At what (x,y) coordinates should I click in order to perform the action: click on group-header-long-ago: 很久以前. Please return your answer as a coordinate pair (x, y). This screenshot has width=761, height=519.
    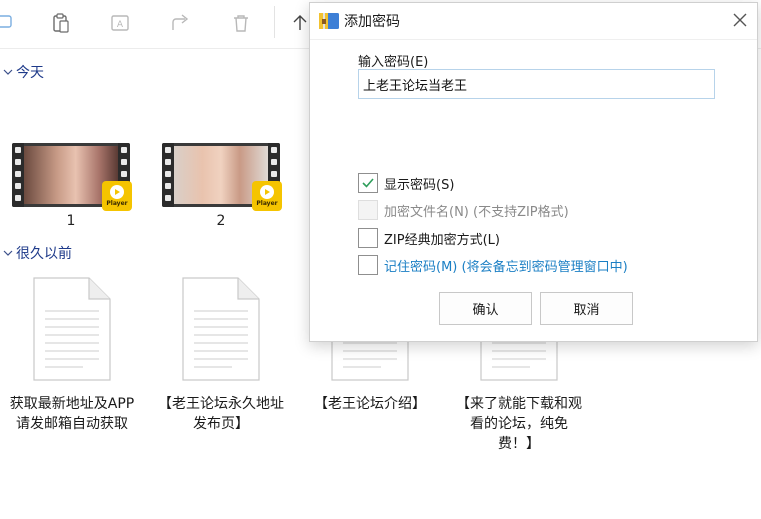
    Looking at the image, I should click on (36, 253).